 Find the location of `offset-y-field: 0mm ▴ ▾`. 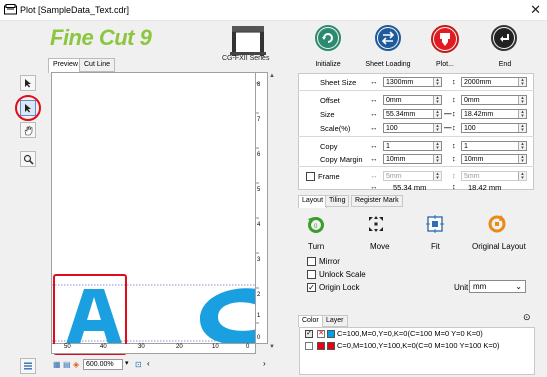

offset-y-field: 0mm ▴ ▾ is located at coordinates (494, 100).